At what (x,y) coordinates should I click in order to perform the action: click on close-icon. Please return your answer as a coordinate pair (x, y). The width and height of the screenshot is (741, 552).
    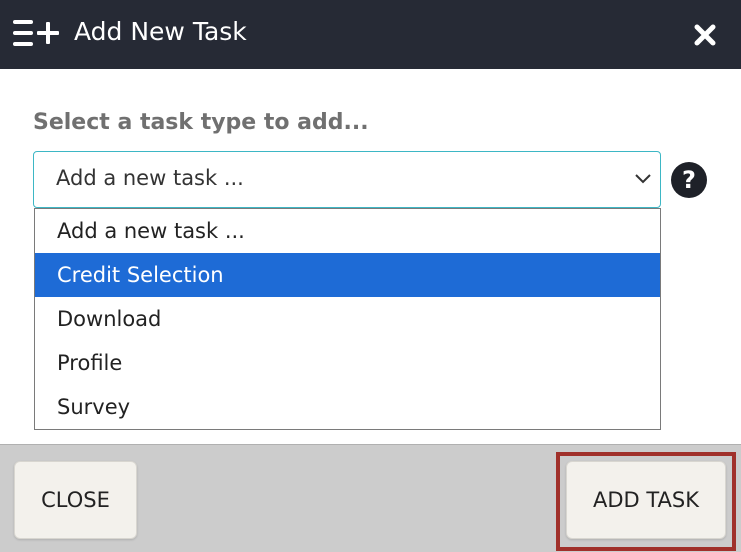
    Looking at the image, I should click on (705, 35).